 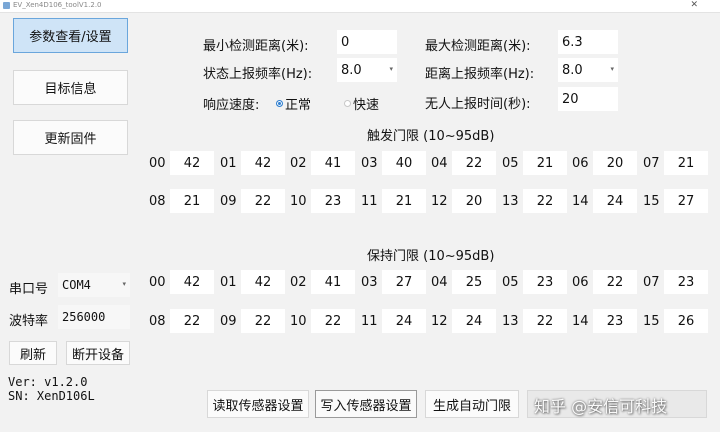 I want to click on response-normal-label: 正常, so click(x=298, y=103).